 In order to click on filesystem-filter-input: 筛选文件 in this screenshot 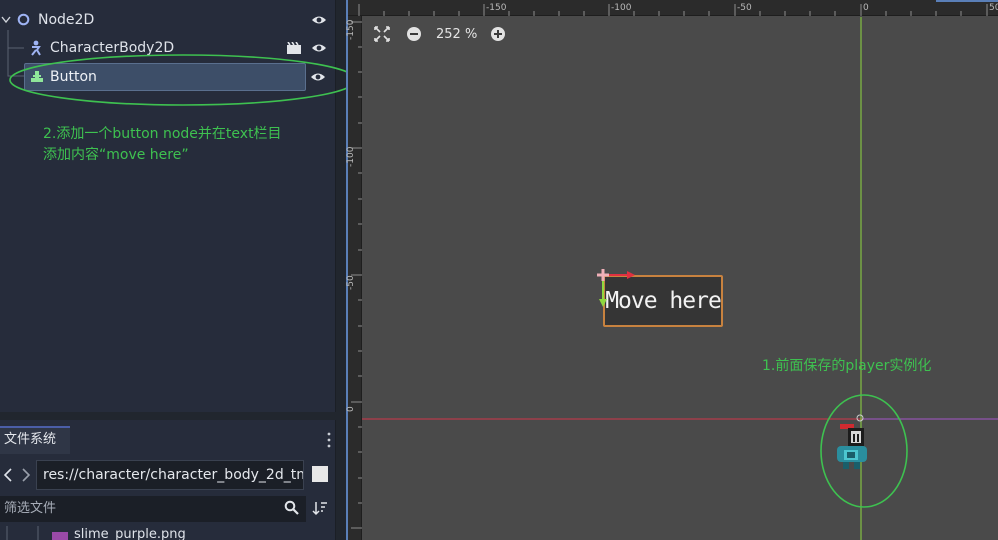, I will do `click(153, 509)`.